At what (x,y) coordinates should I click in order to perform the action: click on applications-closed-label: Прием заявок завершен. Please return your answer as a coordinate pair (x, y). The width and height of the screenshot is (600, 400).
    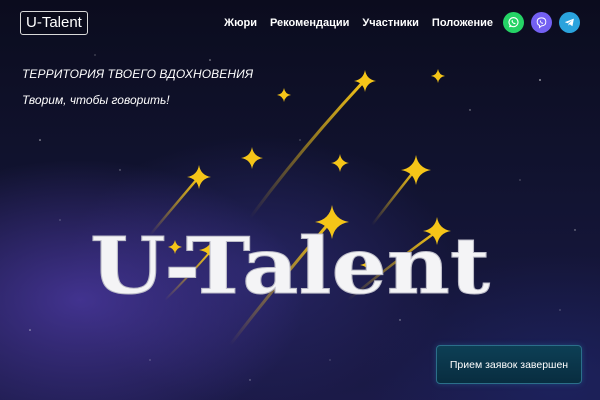
    Looking at the image, I should click on (509, 364).